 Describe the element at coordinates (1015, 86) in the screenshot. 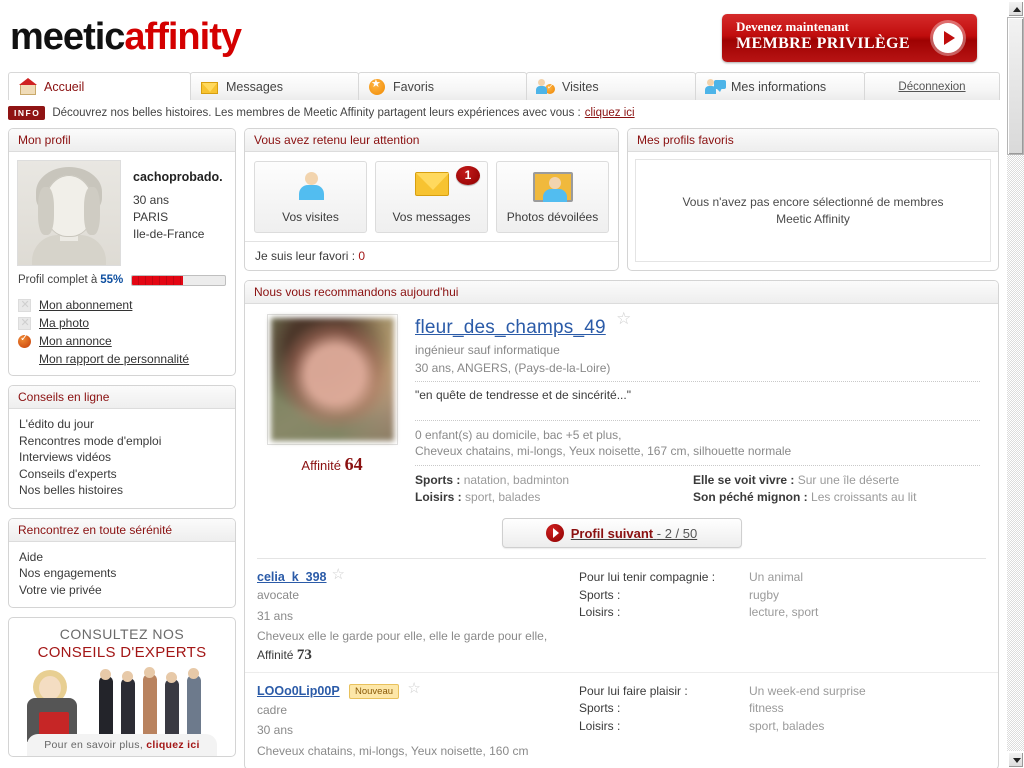

I see `scrollbar-thumb` at that location.